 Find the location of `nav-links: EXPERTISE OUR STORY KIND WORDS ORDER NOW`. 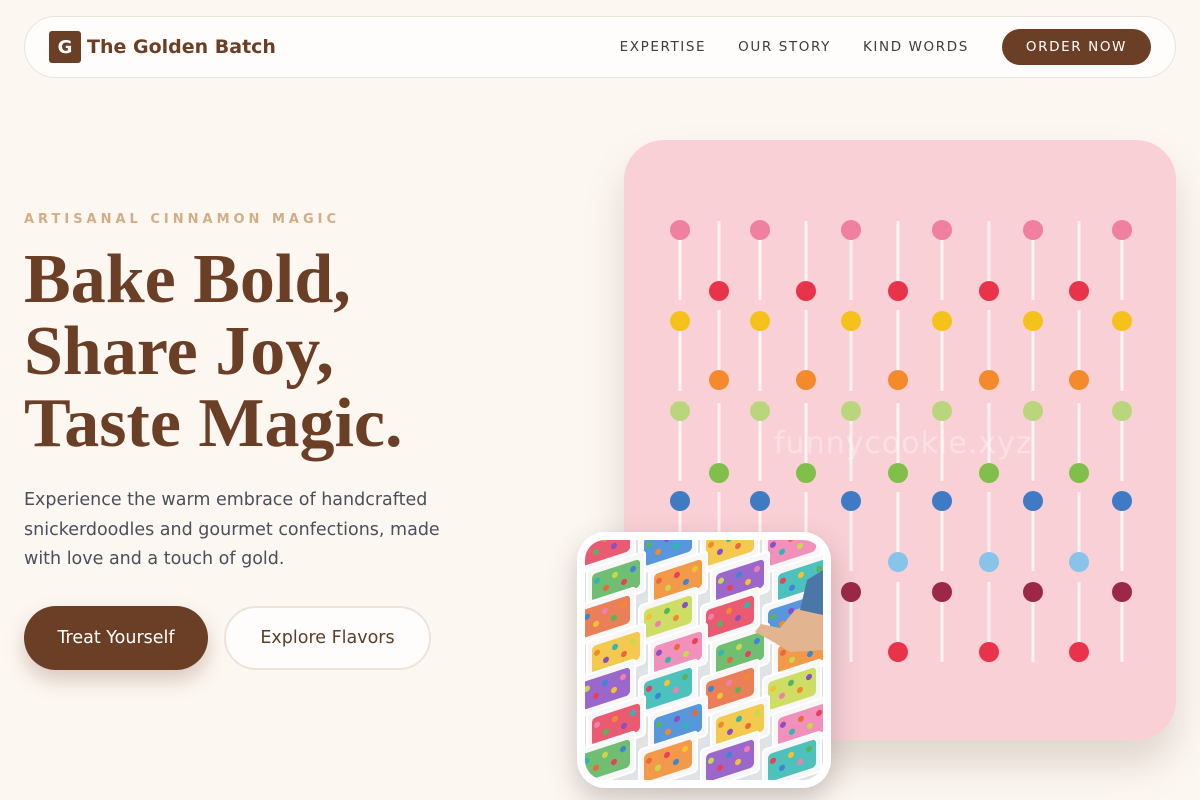

nav-links: EXPERTISE OUR STORY KIND WORDS ORDER NOW is located at coordinates (885, 47).